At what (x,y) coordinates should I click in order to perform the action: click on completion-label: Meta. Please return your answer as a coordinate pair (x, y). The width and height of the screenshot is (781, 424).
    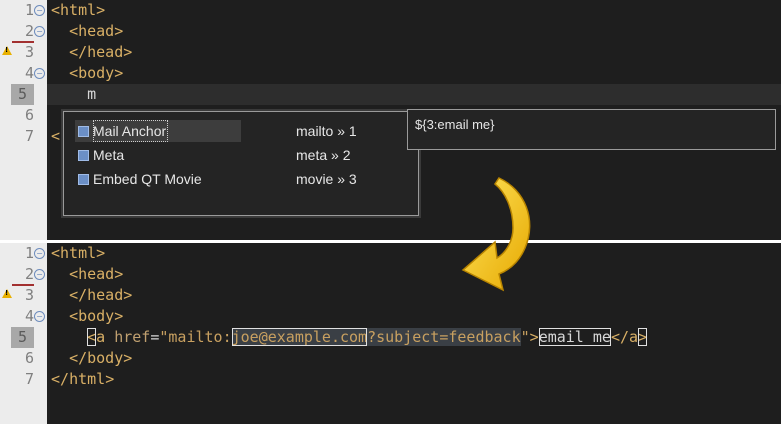
    Looking at the image, I should click on (109, 155).